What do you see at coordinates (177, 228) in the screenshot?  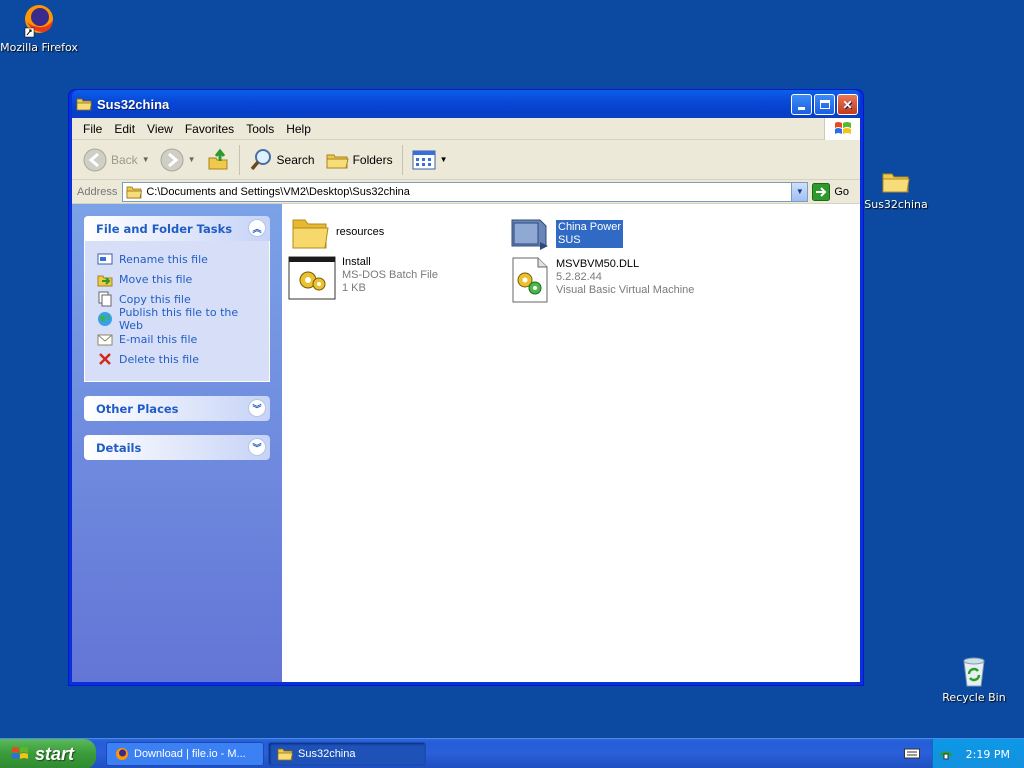 I see `panel-header: File and Folder Tasks ︽` at bounding box center [177, 228].